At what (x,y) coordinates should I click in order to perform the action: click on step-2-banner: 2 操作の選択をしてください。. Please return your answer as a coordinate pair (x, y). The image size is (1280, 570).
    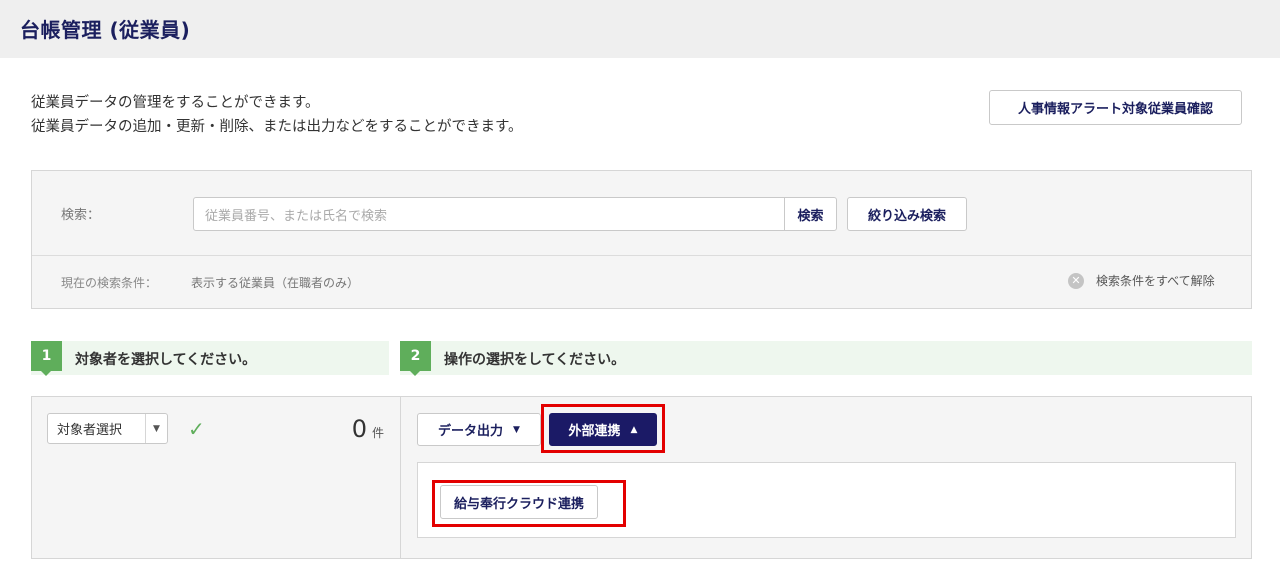
    Looking at the image, I should click on (826, 358).